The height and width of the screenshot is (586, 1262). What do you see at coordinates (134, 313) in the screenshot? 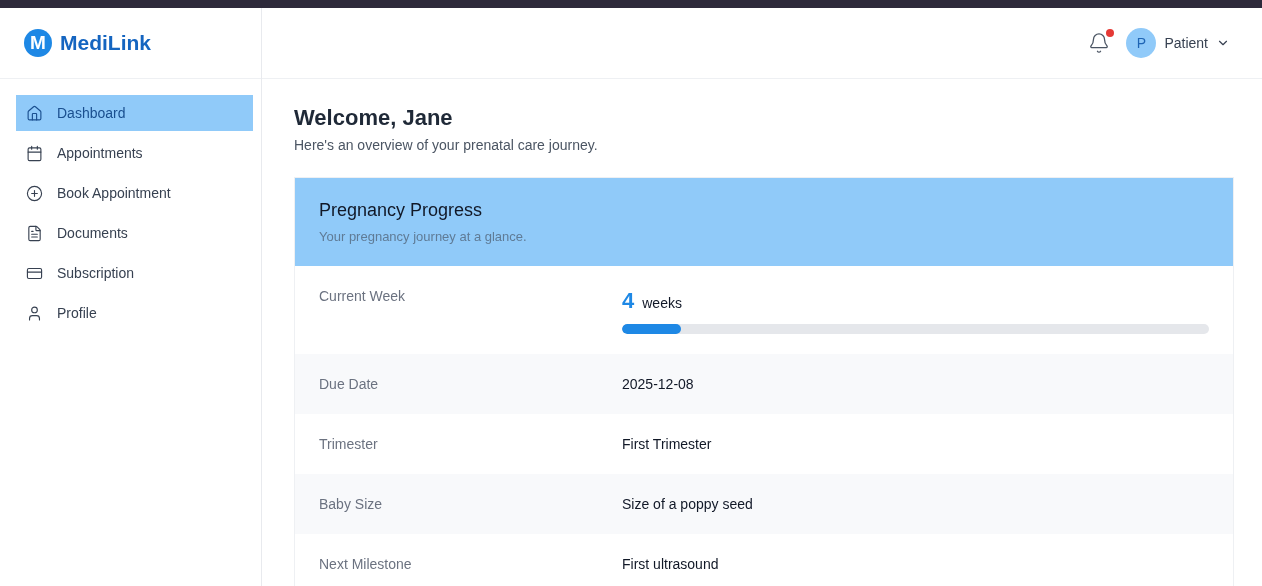
I see `sidebar-item: Profile` at bounding box center [134, 313].